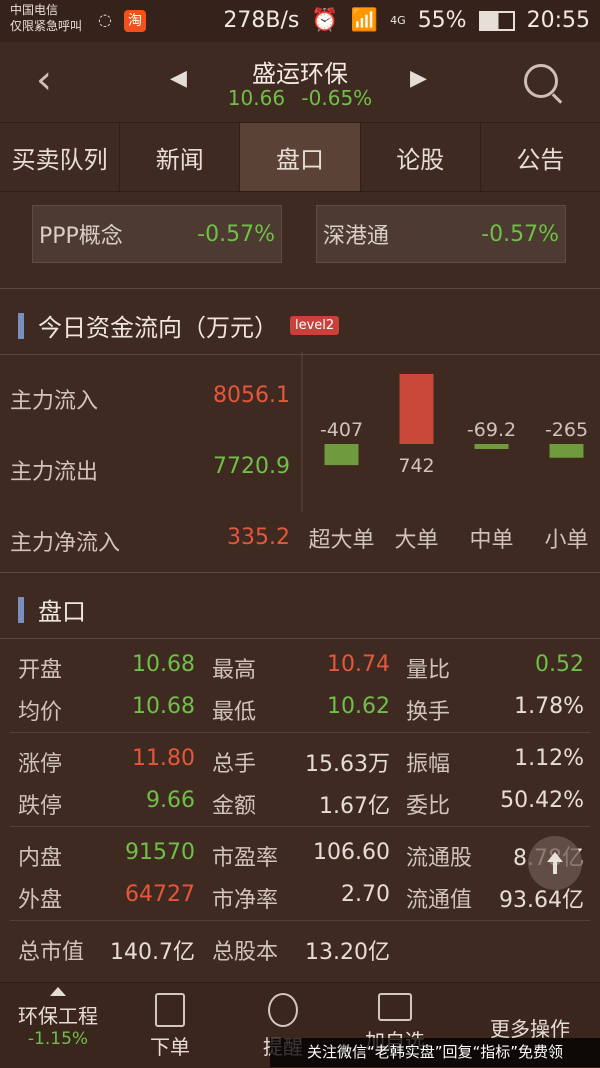 Image resolution: width=600 pixels, height=1068 pixels. Describe the element at coordinates (40, 712) in the screenshot. I see `pankou-label: 均价` at that location.